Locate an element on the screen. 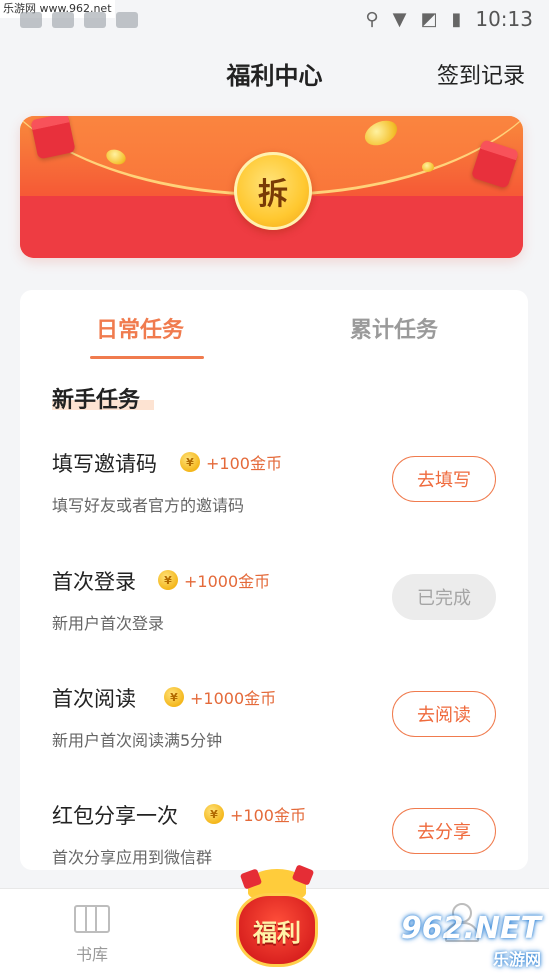  open-red-packet-button: 拆 is located at coordinates (273, 191).